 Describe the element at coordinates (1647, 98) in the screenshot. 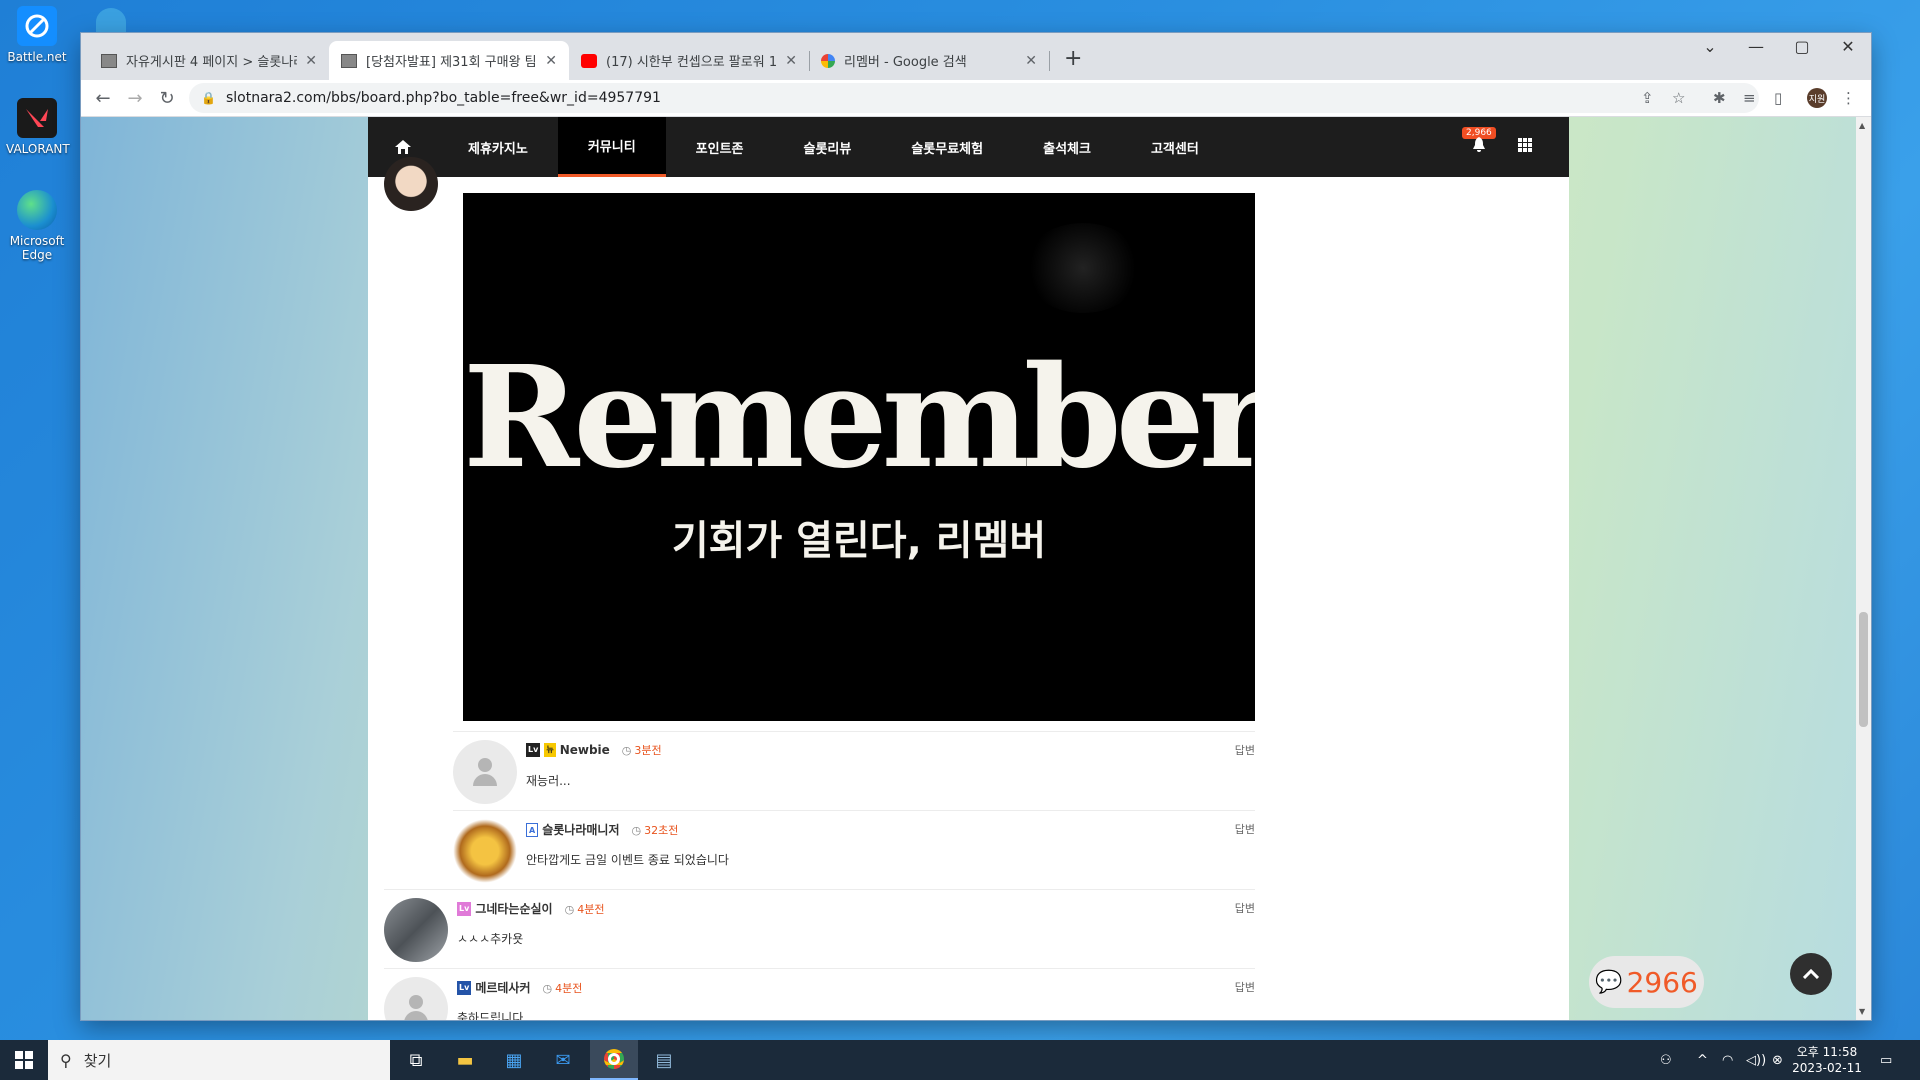

I see `share-icon: ⇪` at that location.